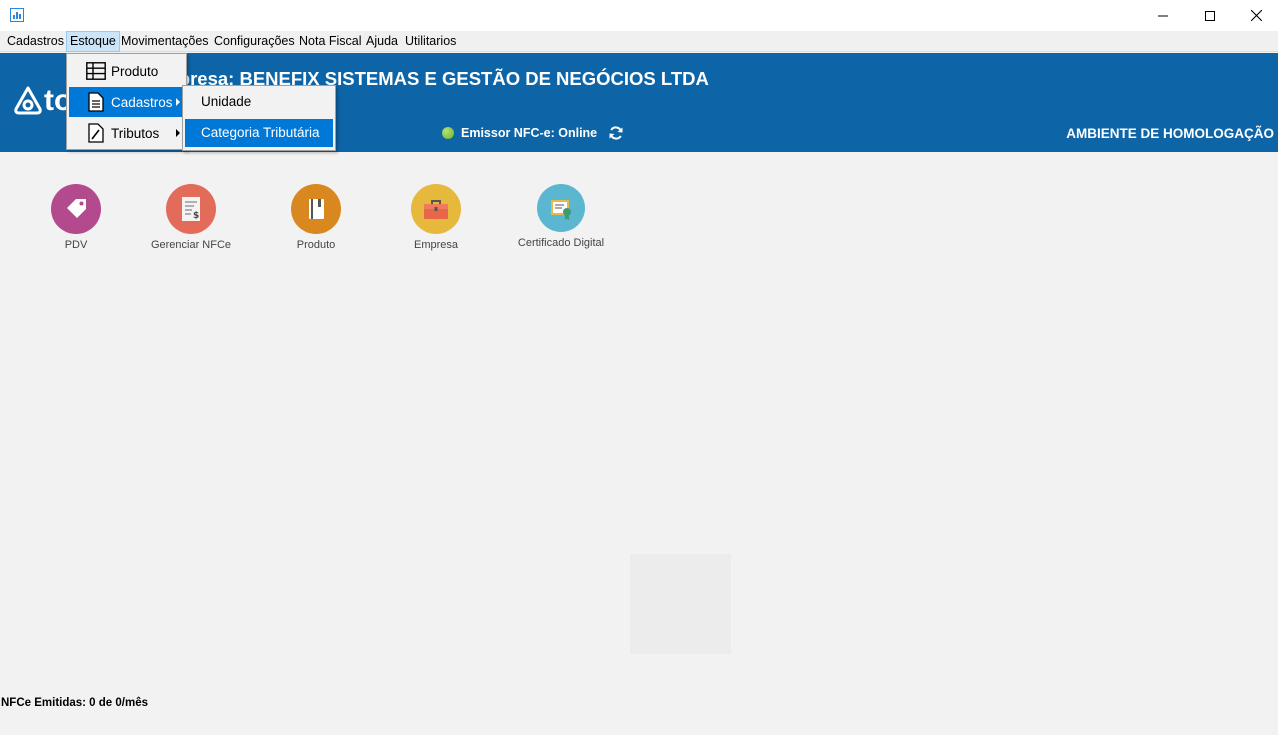  I want to click on shortcut-empresa: Empresa, so click(436, 217).